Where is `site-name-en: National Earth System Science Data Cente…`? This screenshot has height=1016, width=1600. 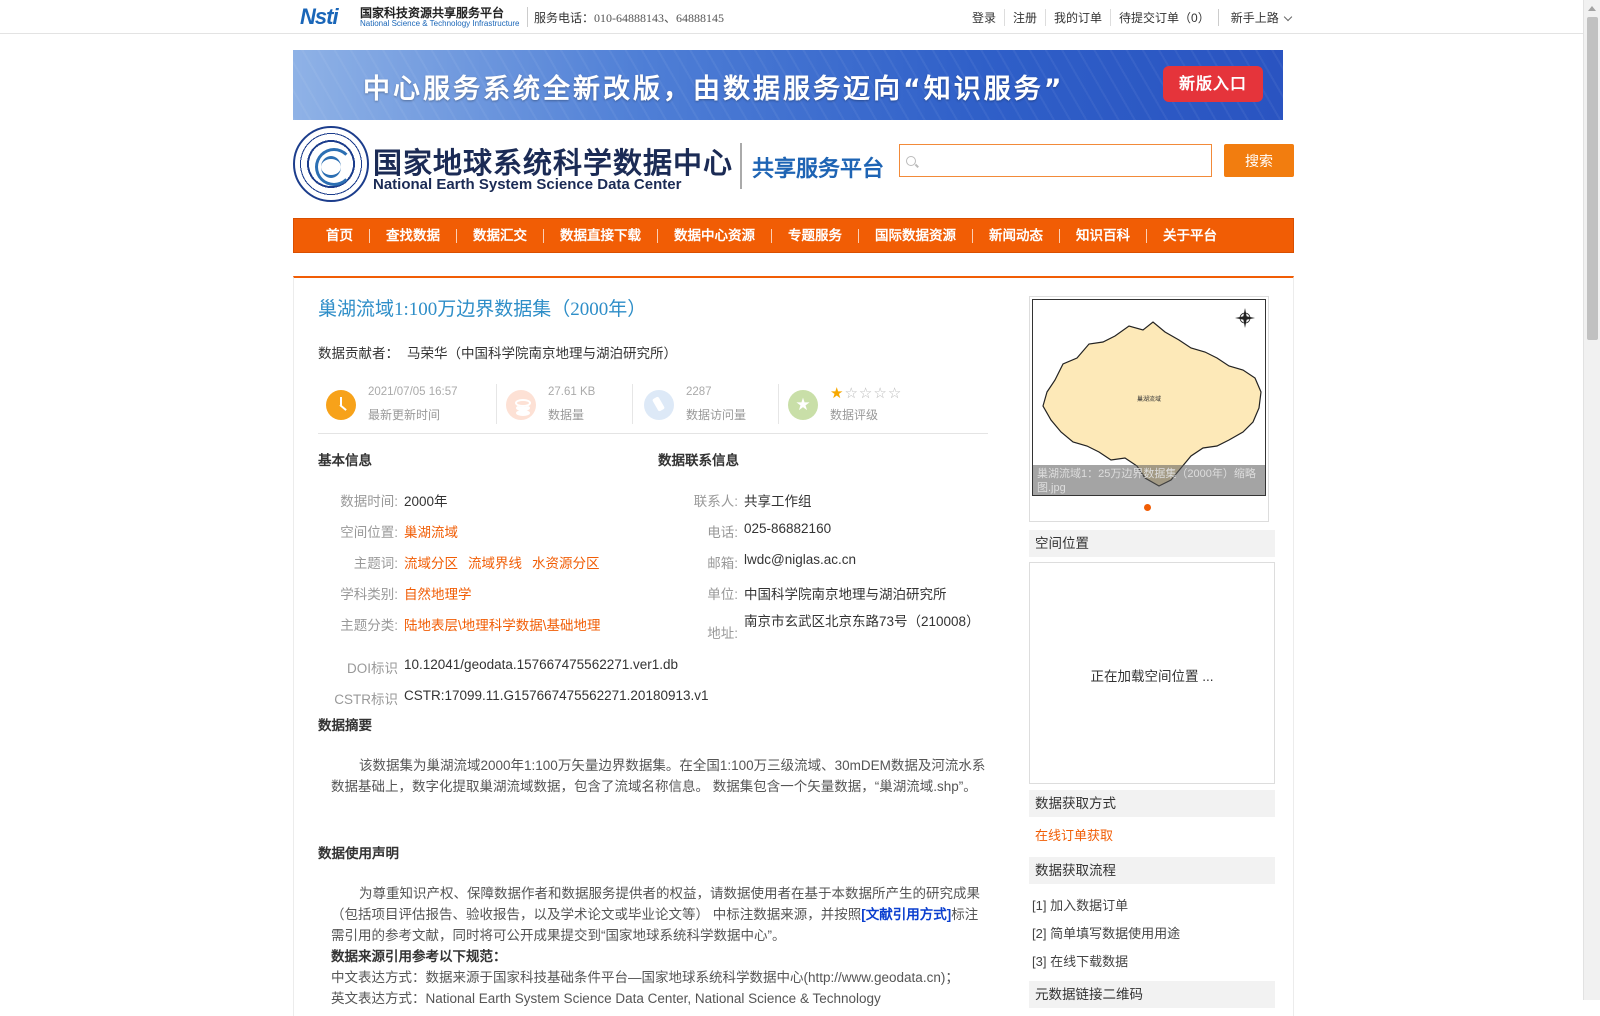 site-name-en: National Earth System Science Data Cente… is located at coordinates (527, 184).